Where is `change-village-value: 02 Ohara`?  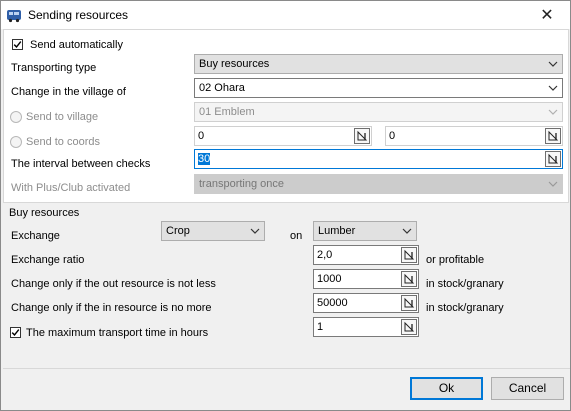
change-village-value: 02 Ohara is located at coordinates (222, 88).